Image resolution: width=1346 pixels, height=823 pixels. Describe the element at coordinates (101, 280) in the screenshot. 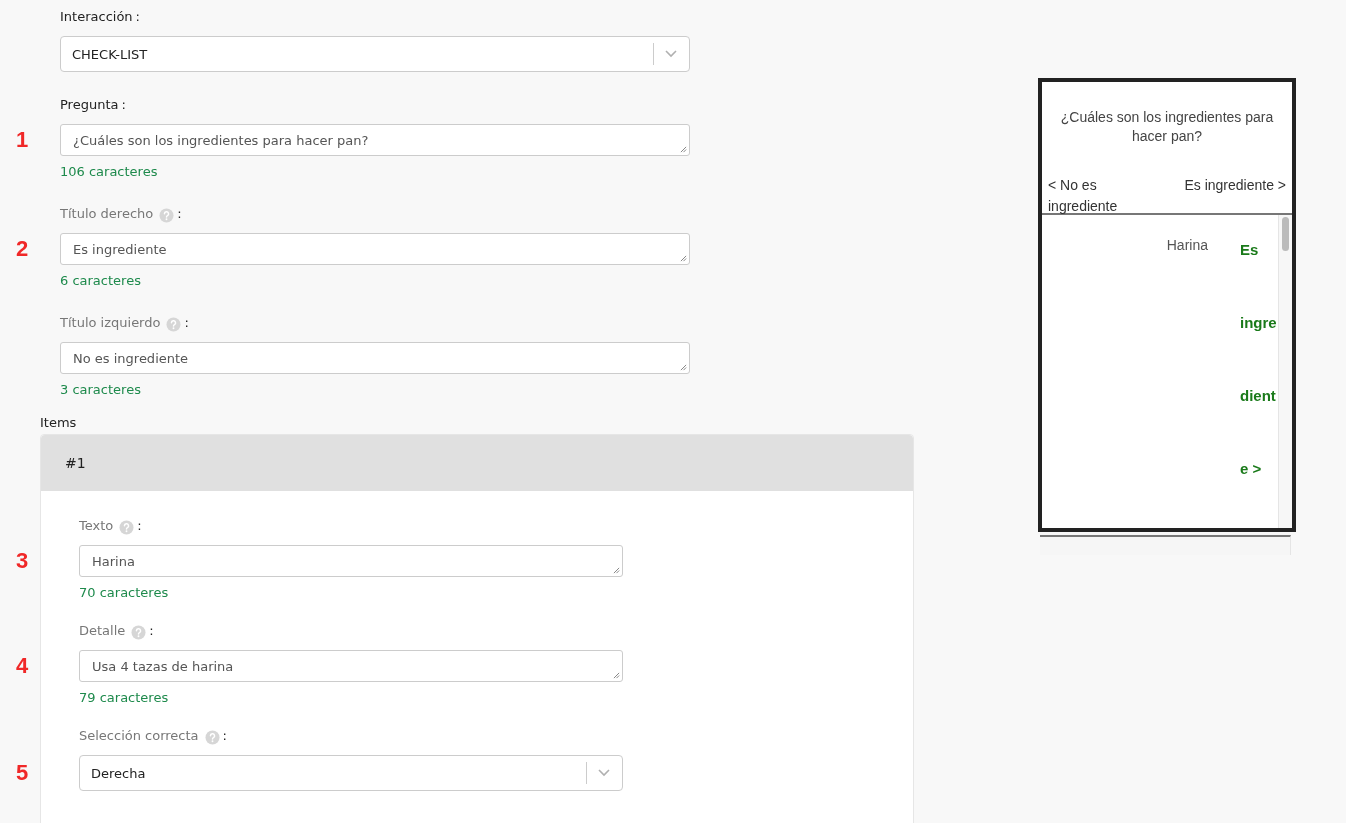

I see `character-count: 6 caracteres` at that location.